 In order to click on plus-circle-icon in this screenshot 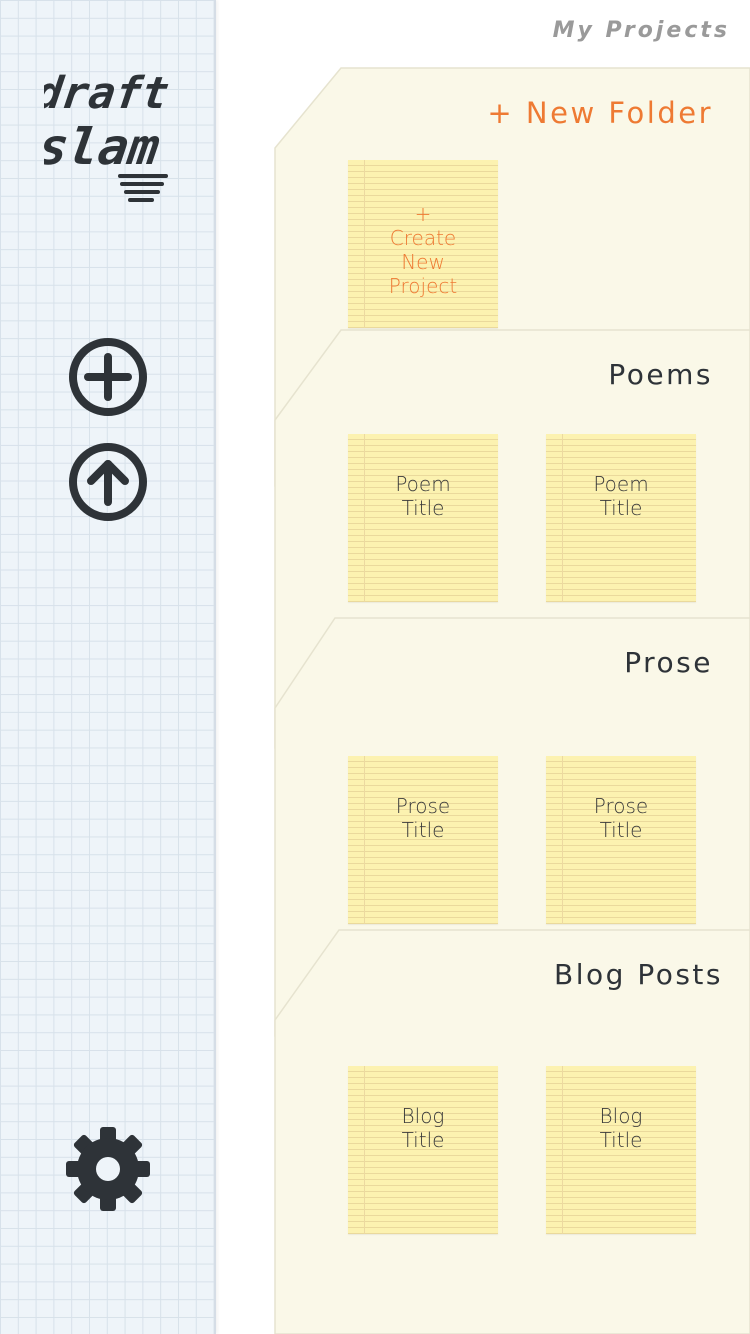, I will do `click(108, 377)`.